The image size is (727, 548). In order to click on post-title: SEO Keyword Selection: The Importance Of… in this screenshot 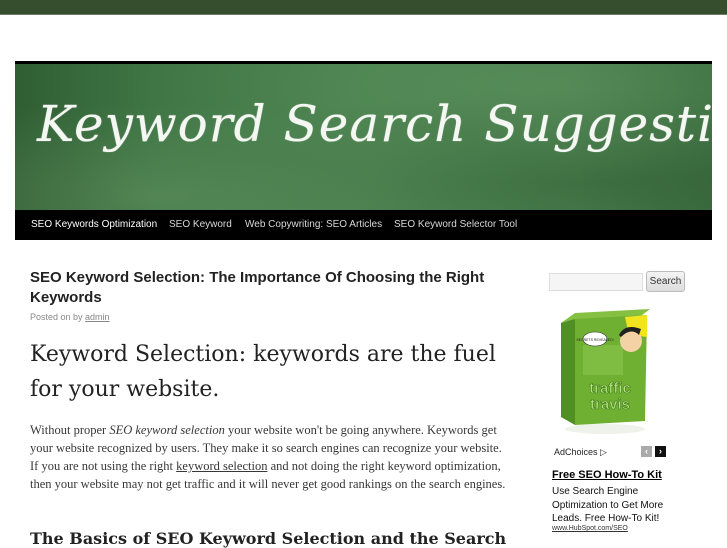, I will do `click(265, 288)`.